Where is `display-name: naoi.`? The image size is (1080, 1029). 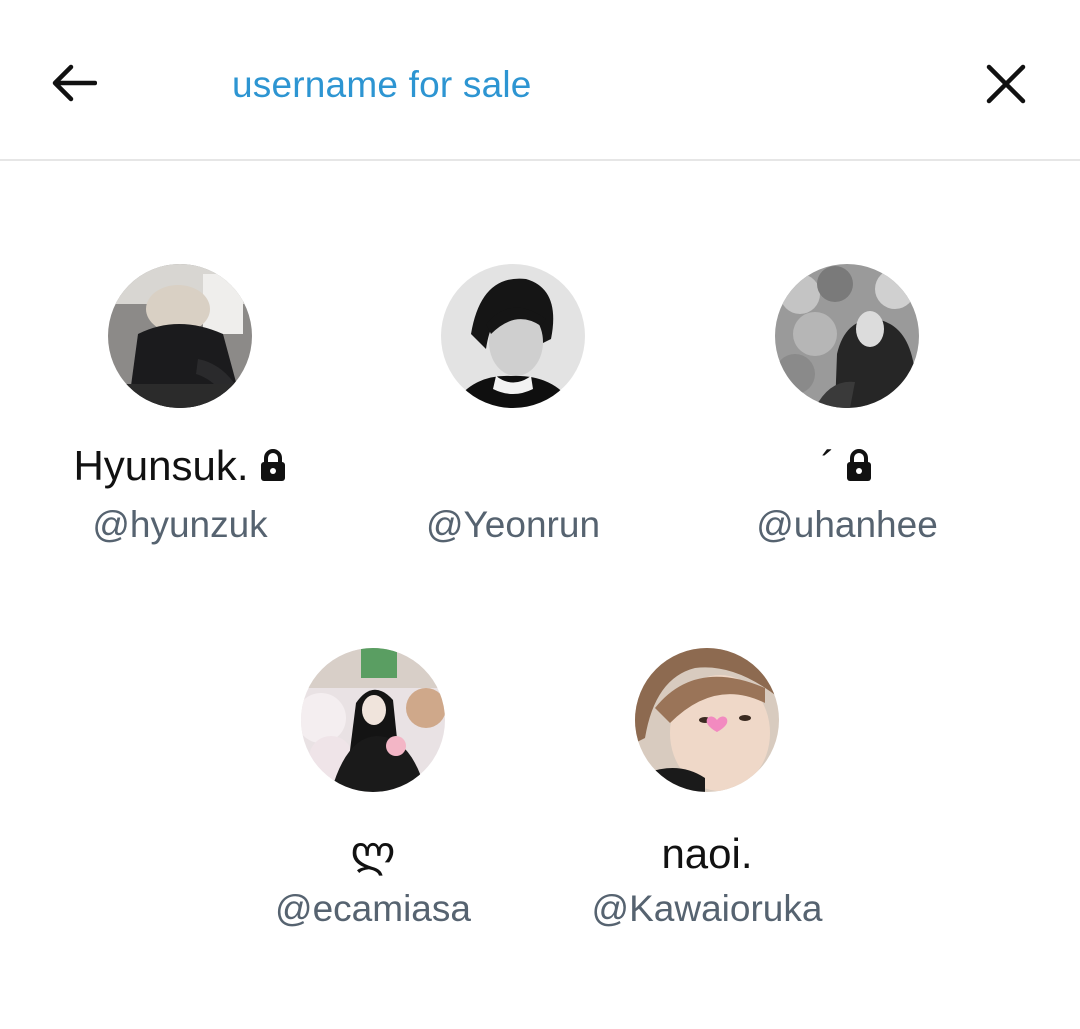
display-name: naoi. is located at coordinates (707, 853).